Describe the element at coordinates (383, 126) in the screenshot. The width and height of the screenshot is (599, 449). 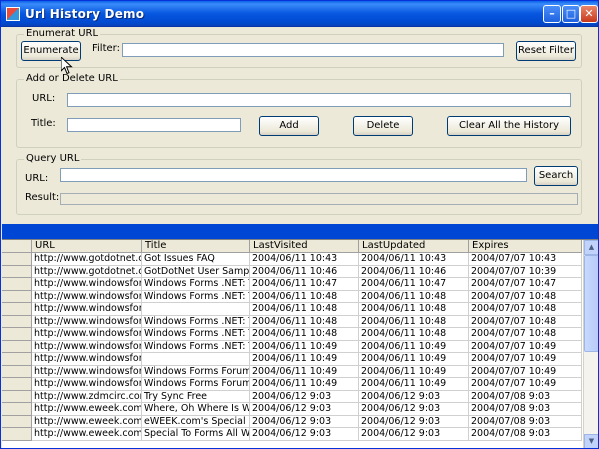
I see `delete-button: Delete` at that location.